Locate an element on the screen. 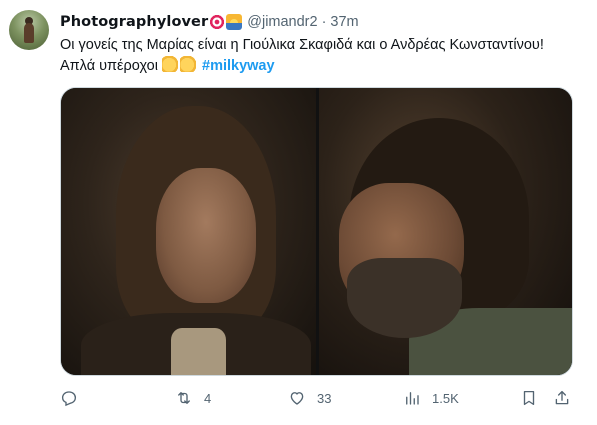  like-button: 33 is located at coordinates (309, 398).